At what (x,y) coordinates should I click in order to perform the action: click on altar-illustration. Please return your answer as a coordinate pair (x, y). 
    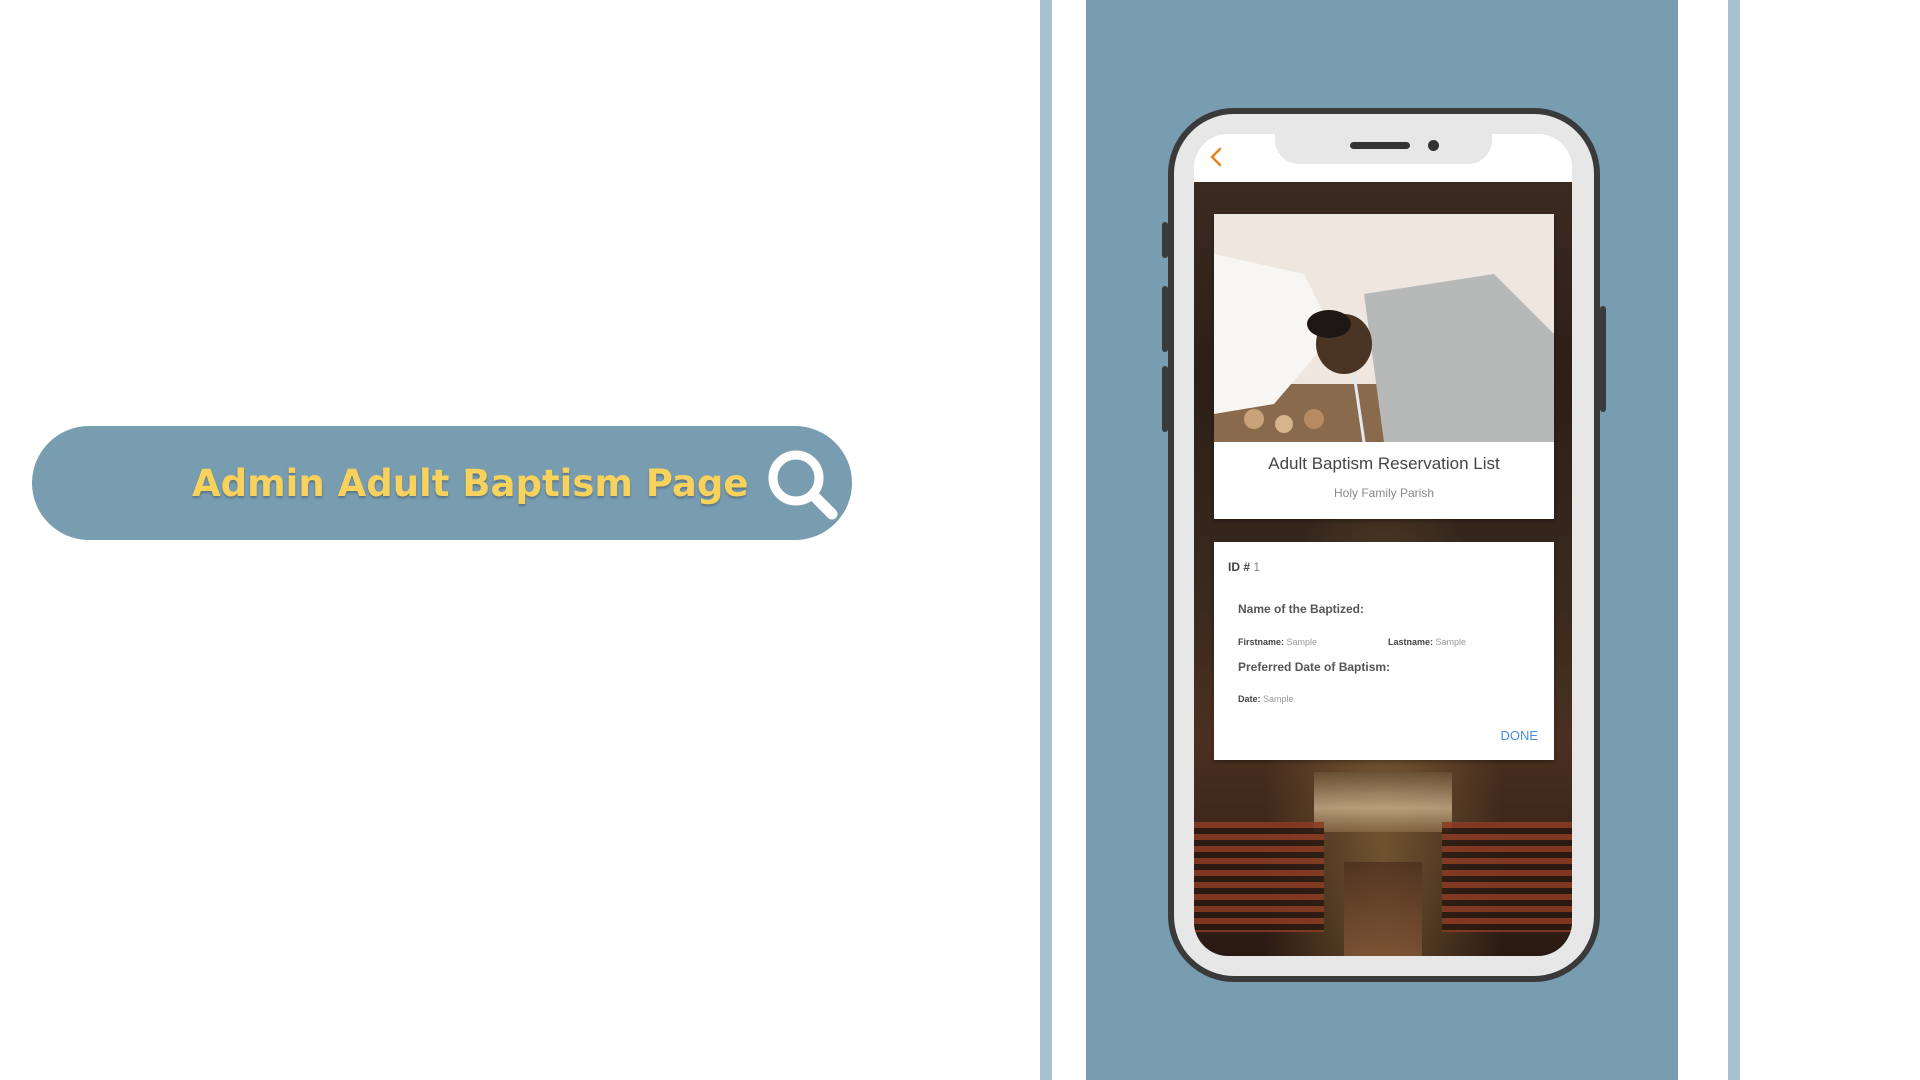
    Looking at the image, I should click on (1383, 802).